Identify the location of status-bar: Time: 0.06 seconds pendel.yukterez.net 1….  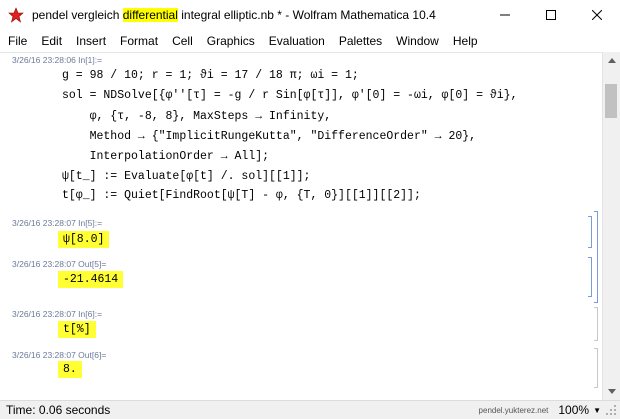
(310, 409).